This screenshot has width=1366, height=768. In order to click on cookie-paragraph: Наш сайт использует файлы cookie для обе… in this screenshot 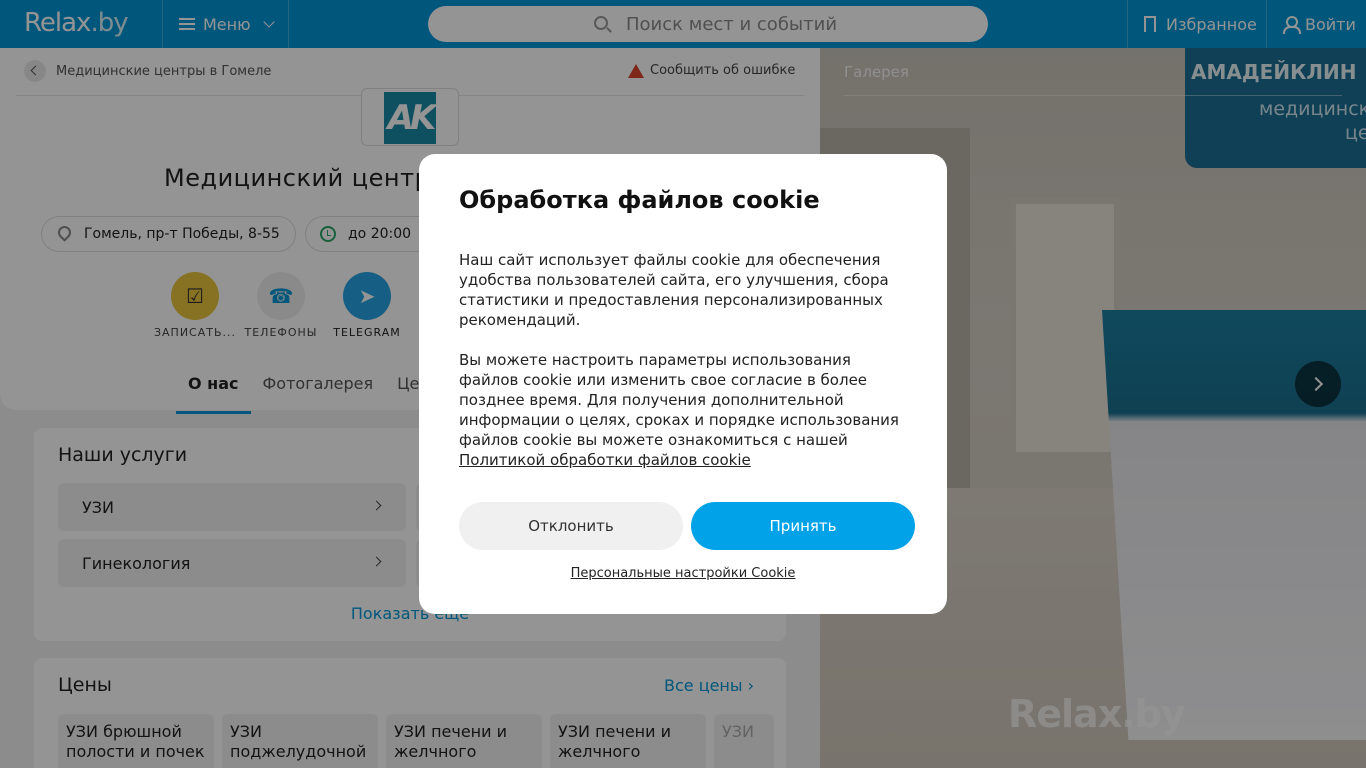, I will do `click(674, 290)`.